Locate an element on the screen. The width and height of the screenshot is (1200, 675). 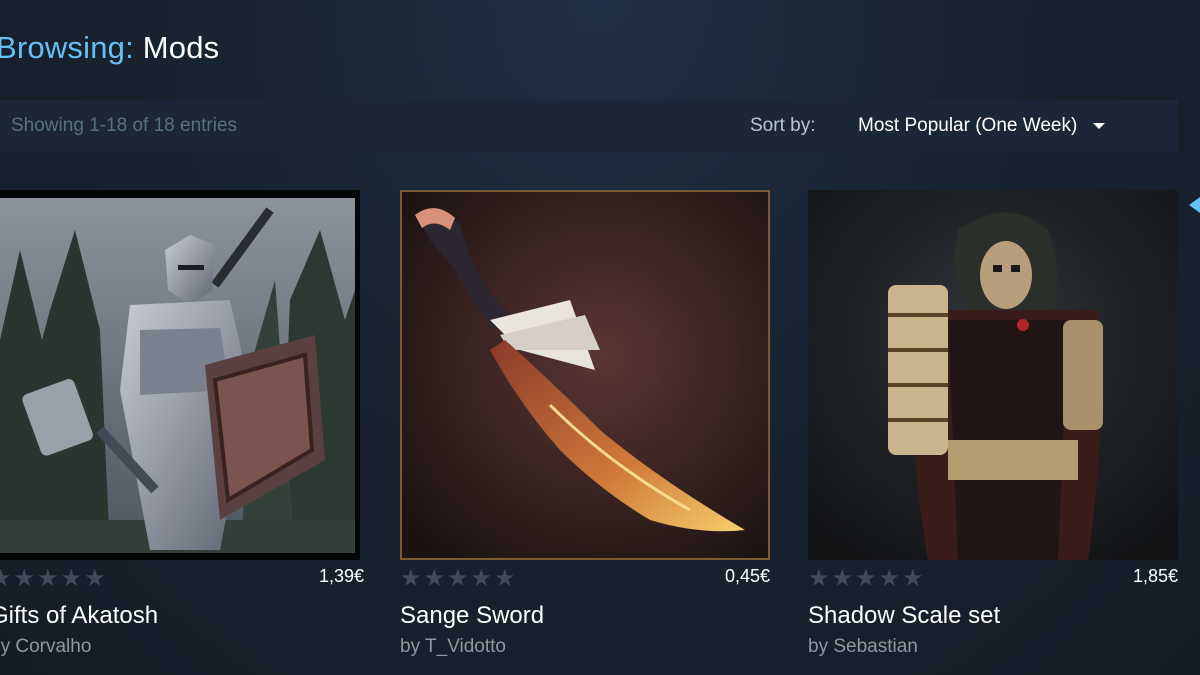
item-price: 1,39€ is located at coordinates (341, 576).